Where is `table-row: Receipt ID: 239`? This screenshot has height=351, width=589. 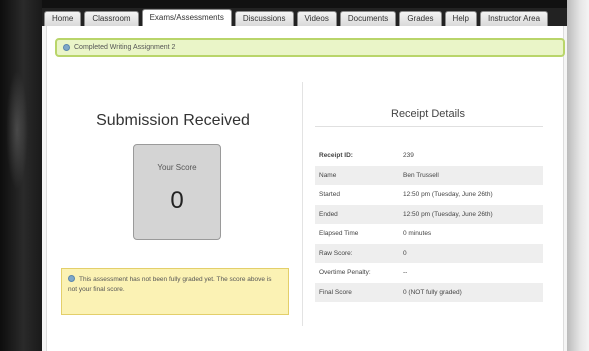
table-row: Receipt ID: 239 is located at coordinates (429, 156).